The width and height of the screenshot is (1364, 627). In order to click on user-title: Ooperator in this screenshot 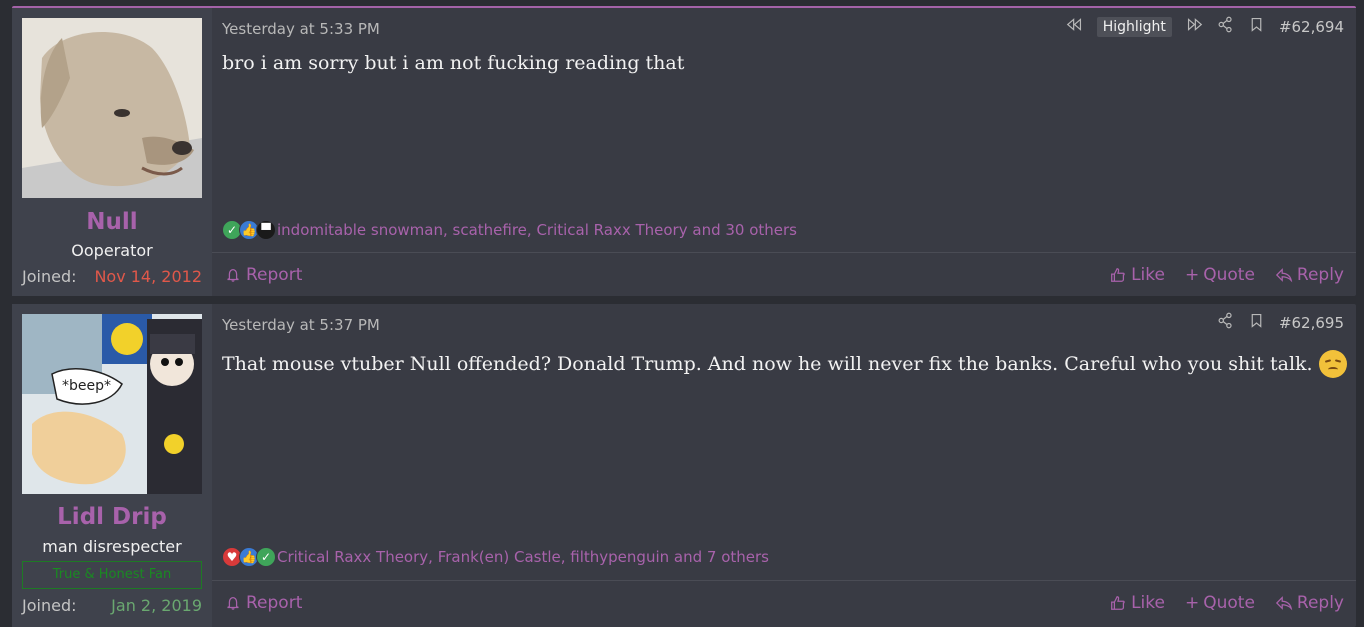, I will do `click(112, 250)`.